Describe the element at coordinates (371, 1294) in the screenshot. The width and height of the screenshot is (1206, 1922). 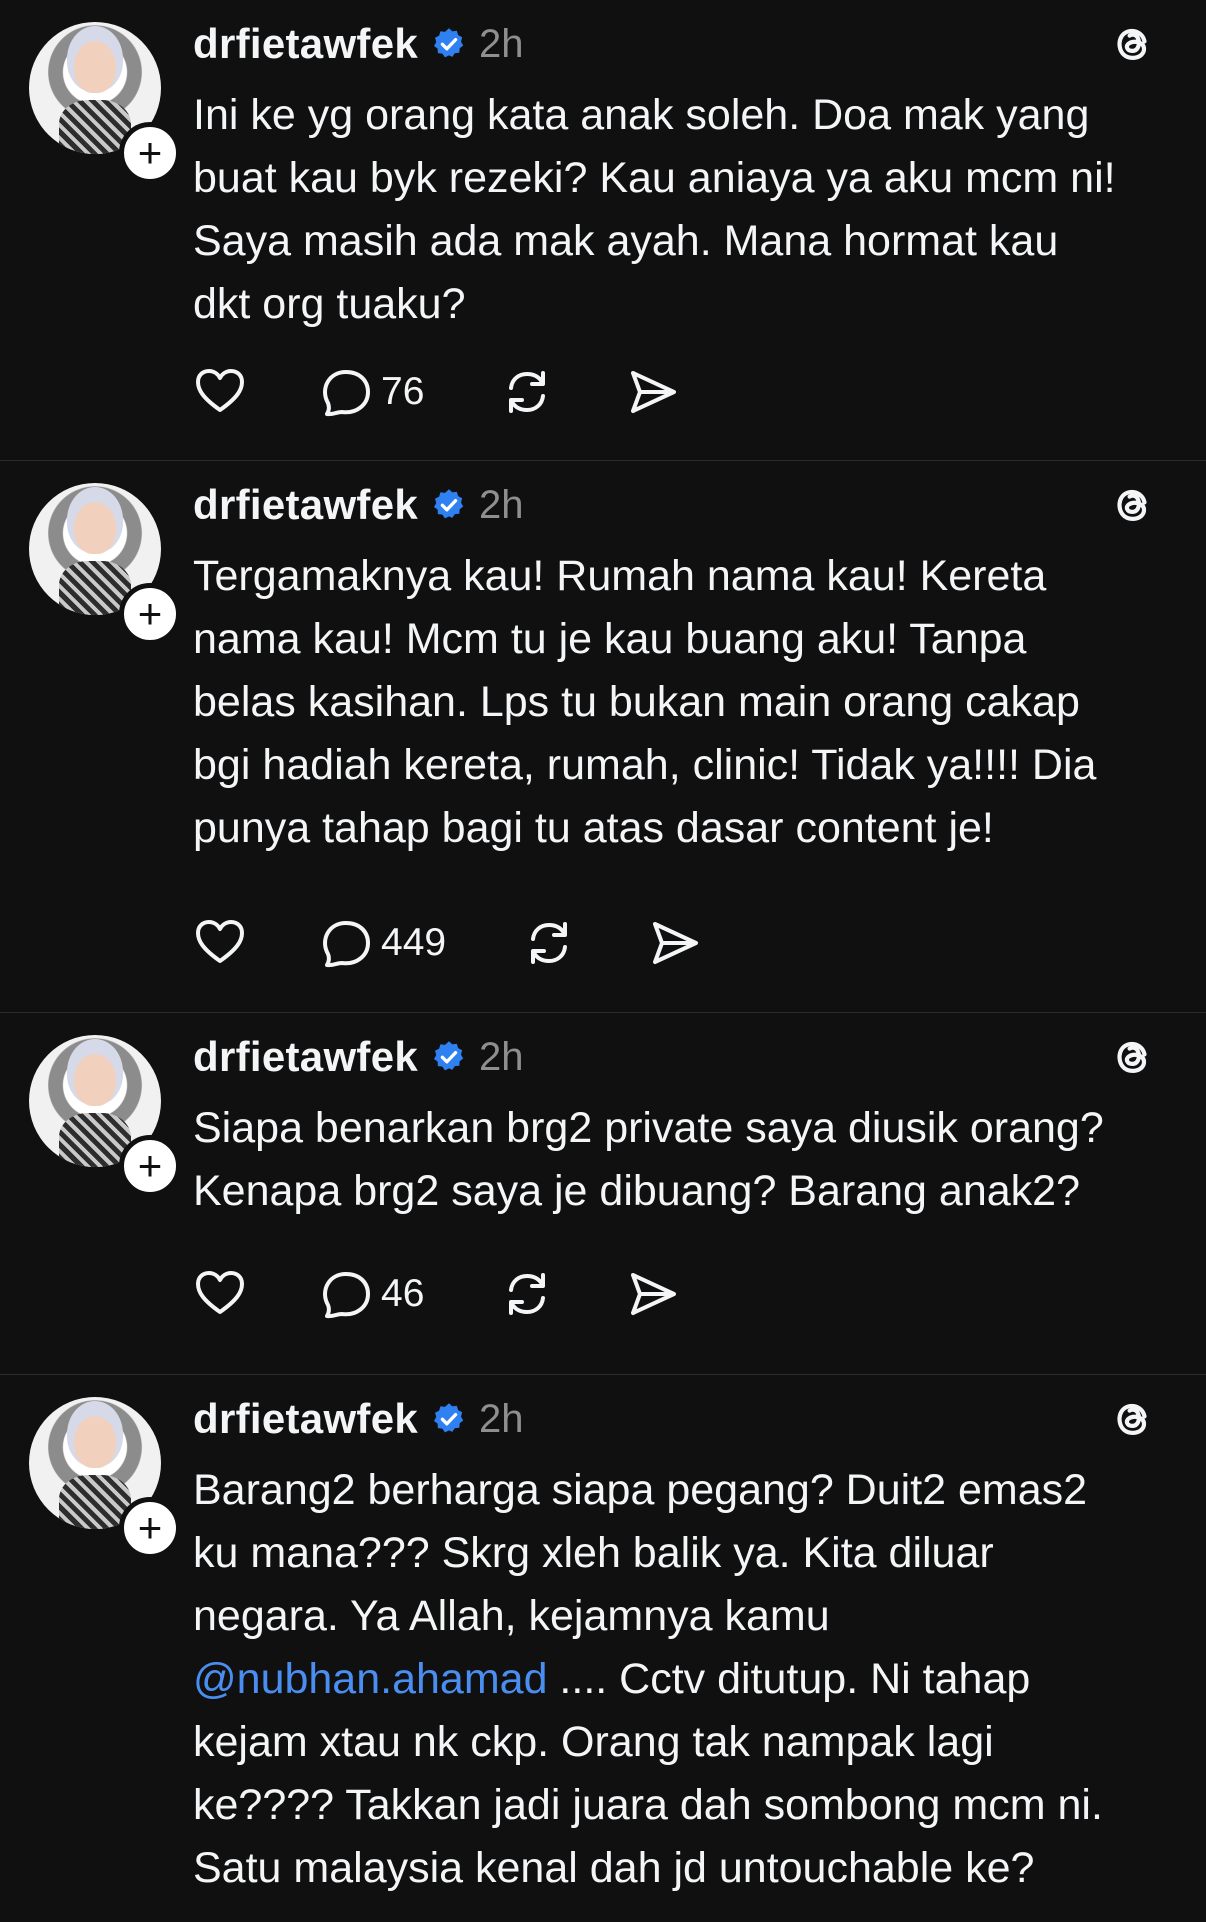
I see `reply-button: 46` at that location.